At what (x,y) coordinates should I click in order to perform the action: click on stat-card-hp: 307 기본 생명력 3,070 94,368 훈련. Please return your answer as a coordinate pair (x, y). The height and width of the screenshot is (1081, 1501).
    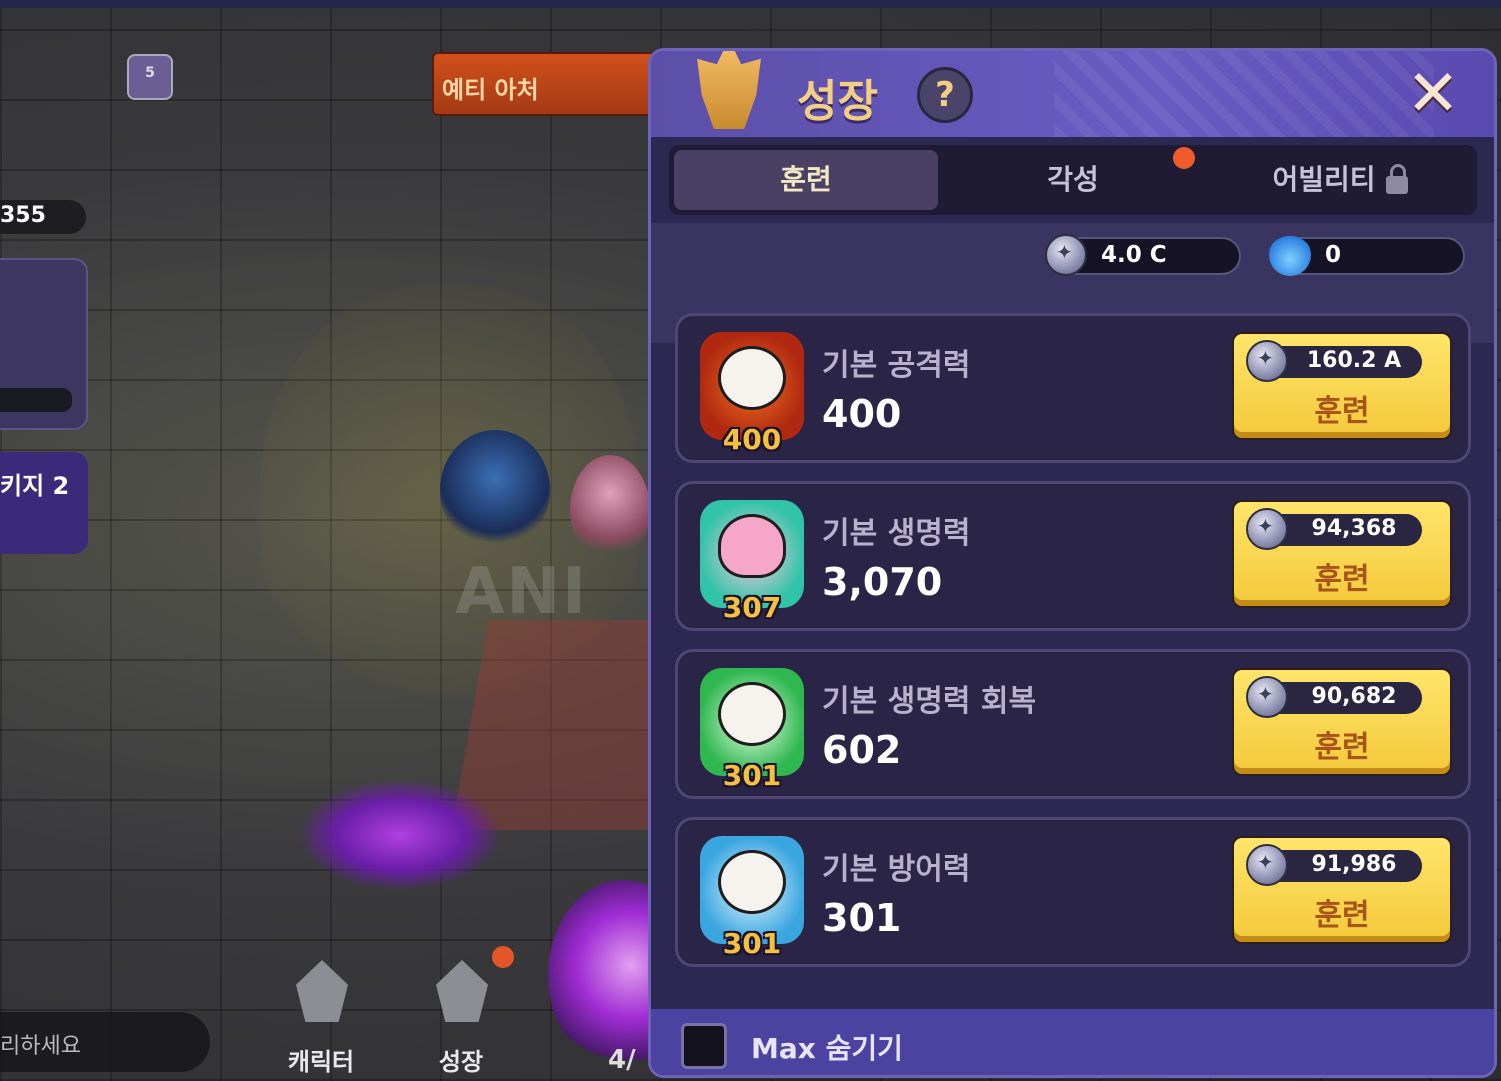
    Looking at the image, I should click on (1073, 556).